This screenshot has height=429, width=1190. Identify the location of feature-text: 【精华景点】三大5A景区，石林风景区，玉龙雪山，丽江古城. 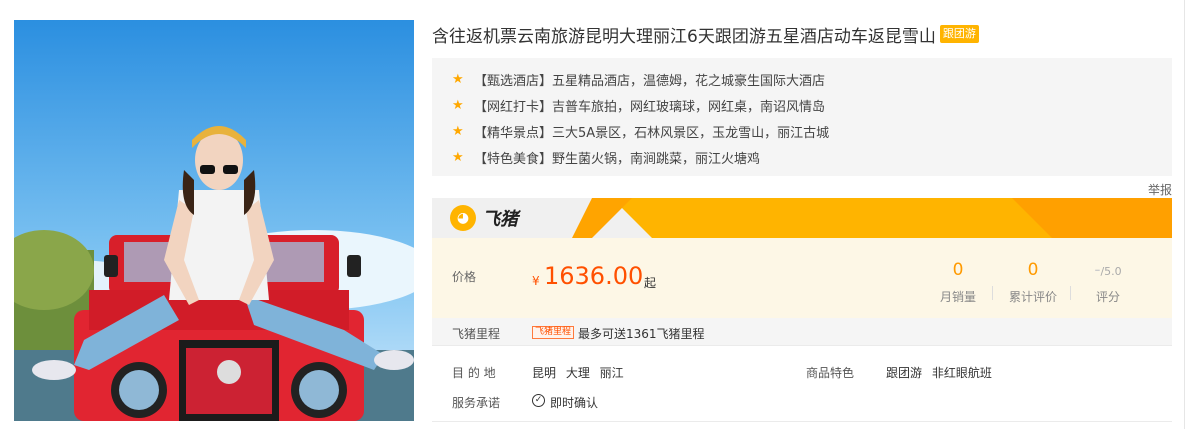
(652, 133).